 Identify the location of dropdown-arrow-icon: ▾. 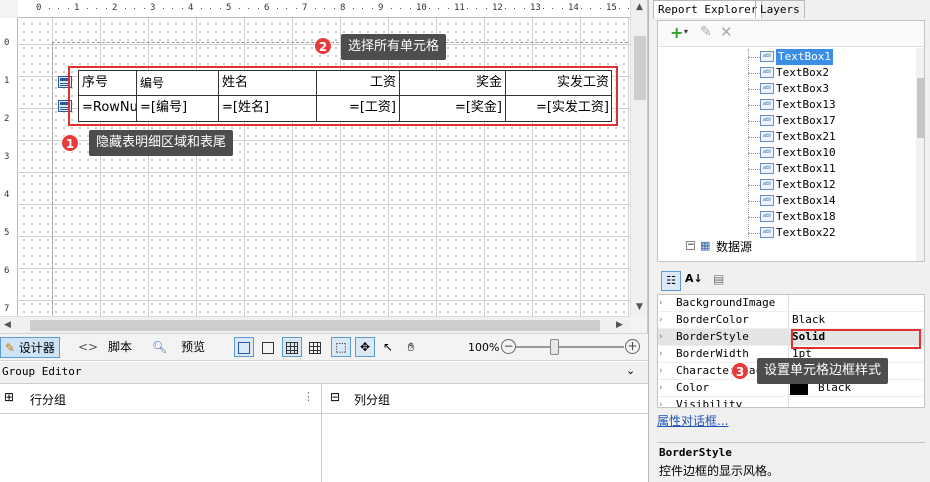
(686, 31).